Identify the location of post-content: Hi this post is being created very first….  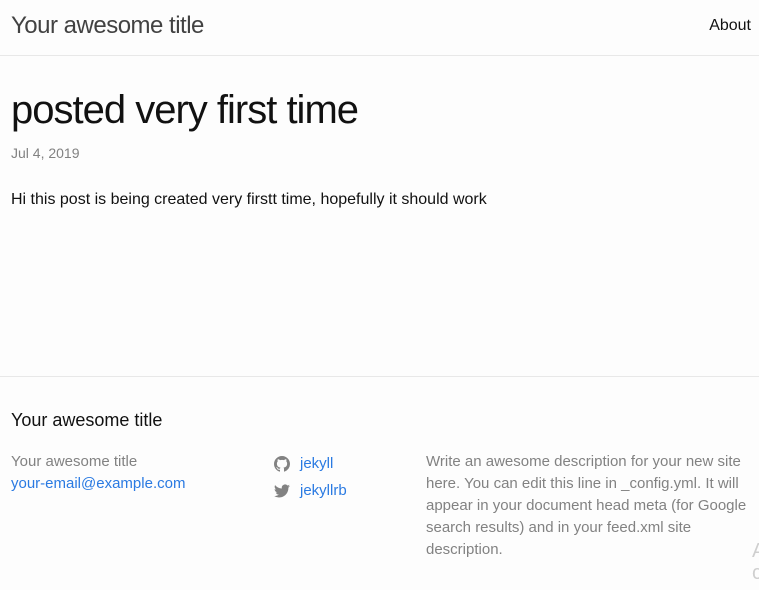
(249, 199).